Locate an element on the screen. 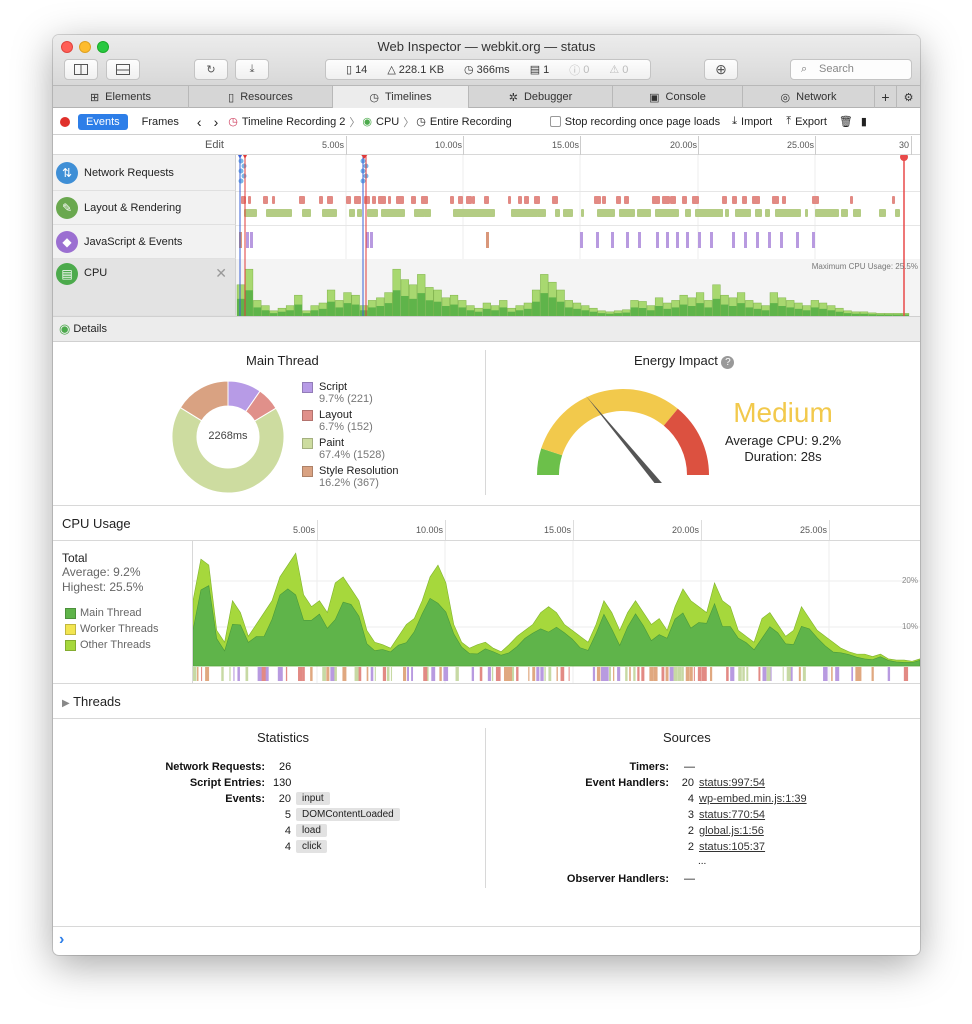 The height and width of the screenshot is (1024, 972). event-tag: load is located at coordinates (311, 830).